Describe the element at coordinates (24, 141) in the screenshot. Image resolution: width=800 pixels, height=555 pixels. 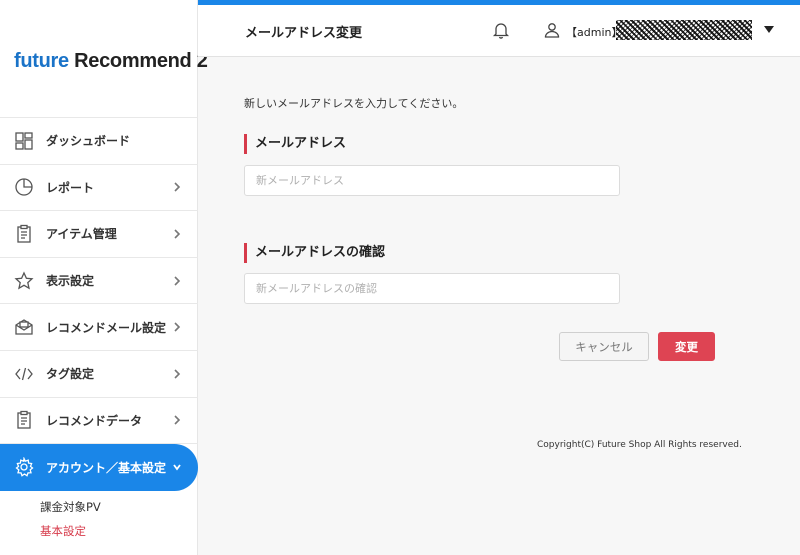
I see `dashboard-icon` at that location.